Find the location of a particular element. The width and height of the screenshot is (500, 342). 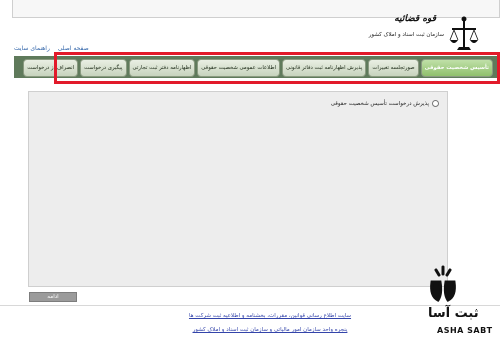

site-guide-link: راهنمای سایت is located at coordinates (32, 48).